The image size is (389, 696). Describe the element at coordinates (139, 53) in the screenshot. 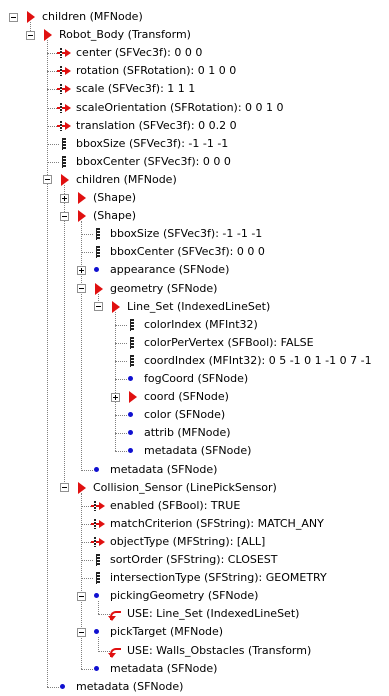

I see `tree-item-label: center (SFVec3f): 0 0 0` at that location.